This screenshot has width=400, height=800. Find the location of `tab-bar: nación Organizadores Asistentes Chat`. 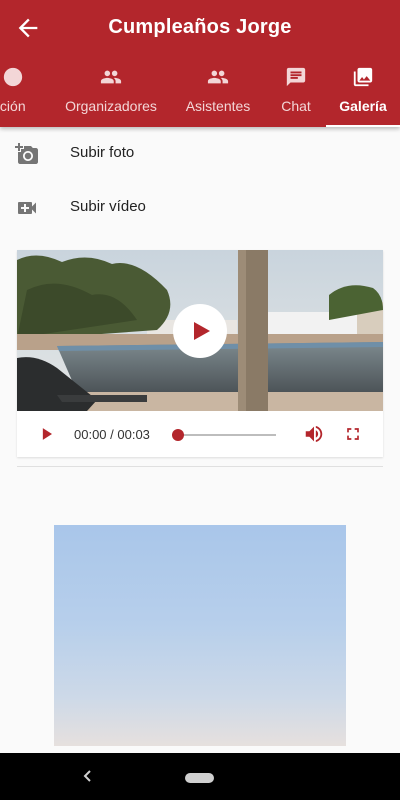

tab-bar: nación Organizadores Asistentes Chat is located at coordinates (200, 91).